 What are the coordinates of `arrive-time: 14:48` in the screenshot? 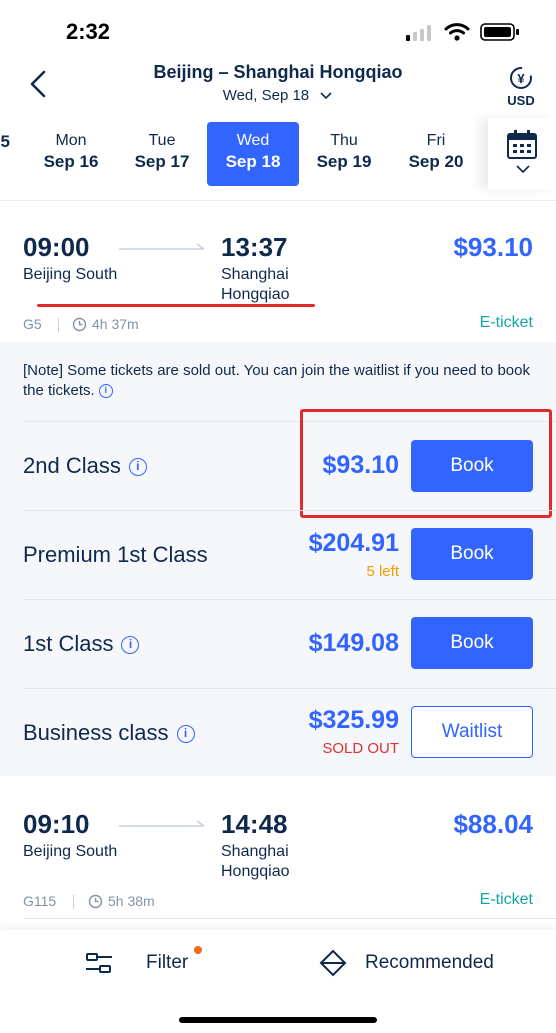 It's located at (254, 824).